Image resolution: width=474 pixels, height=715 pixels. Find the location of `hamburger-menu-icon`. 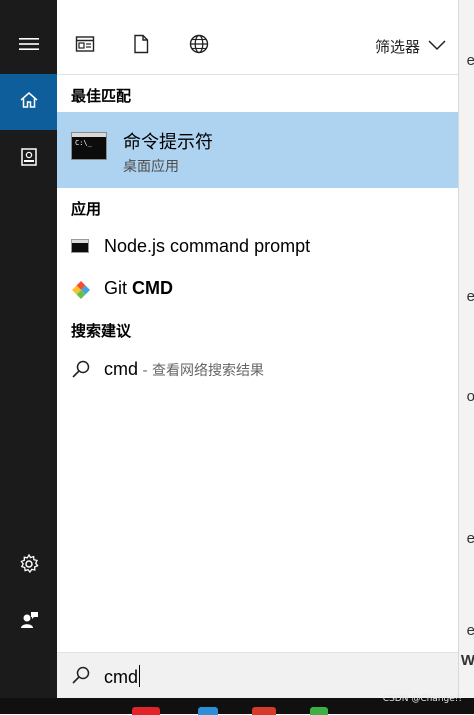

hamburger-menu-icon is located at coordinates (28, 45).